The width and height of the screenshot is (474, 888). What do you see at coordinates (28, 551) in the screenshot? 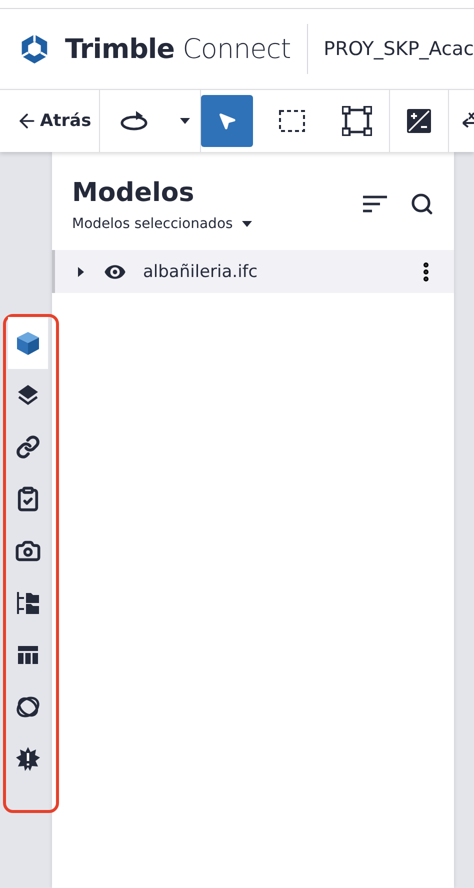
I see `camera-icon` at bounding box center [28, 551].